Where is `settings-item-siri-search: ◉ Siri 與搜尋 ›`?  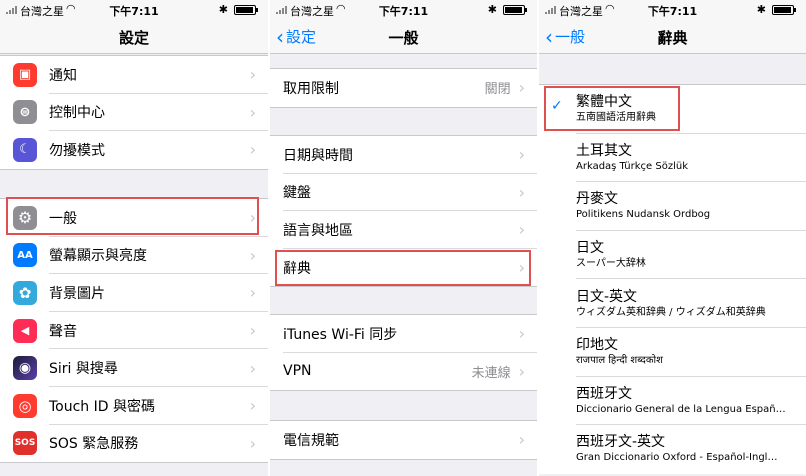
settings-item-siri-search: ◉ Siri 與搜尋 › is located at coordinates (134, 368).